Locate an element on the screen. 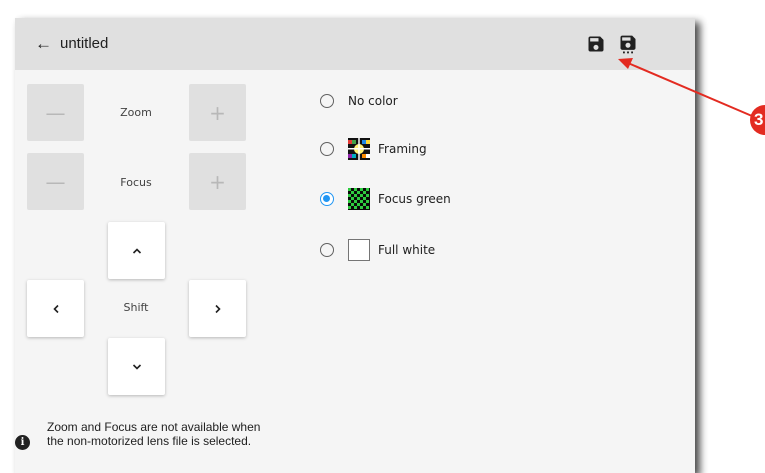 This screenshot has height=473, width=765. zoom-label: Zoom is located at coordinates (136, 112).